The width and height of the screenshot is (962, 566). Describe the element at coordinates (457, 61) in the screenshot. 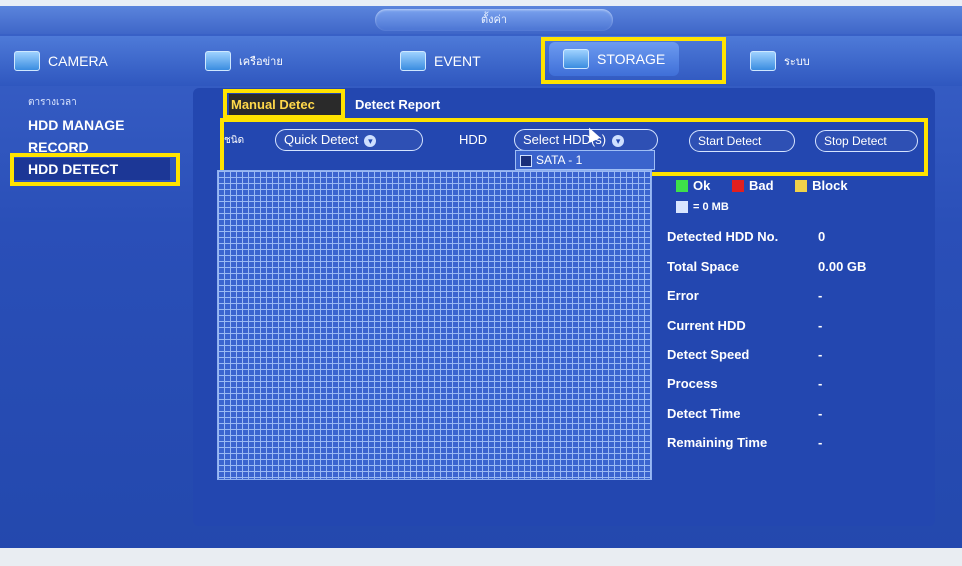

I see `menu-event-label: EVENT` at that location.